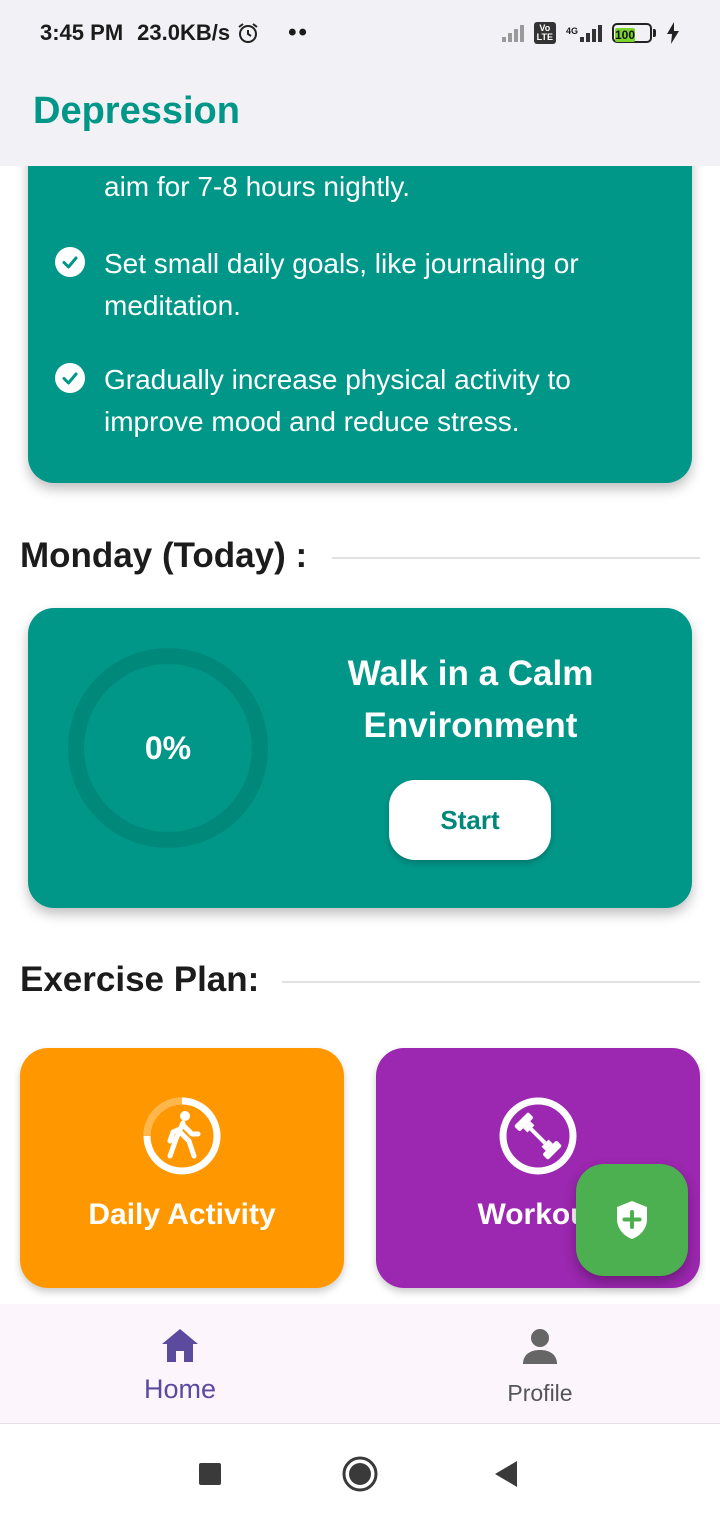  Describe the element at coordinates (180, 1345) in the screenshot. I see `home-icon` at that location.